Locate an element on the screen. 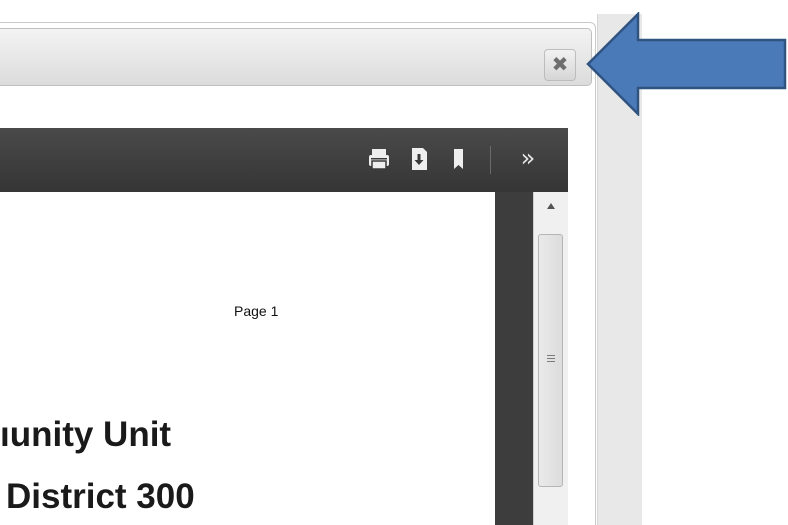 The height and width of the screenshot is (525, 788). dialog-titlebar: ✖ is located at coordinates (296, 57).